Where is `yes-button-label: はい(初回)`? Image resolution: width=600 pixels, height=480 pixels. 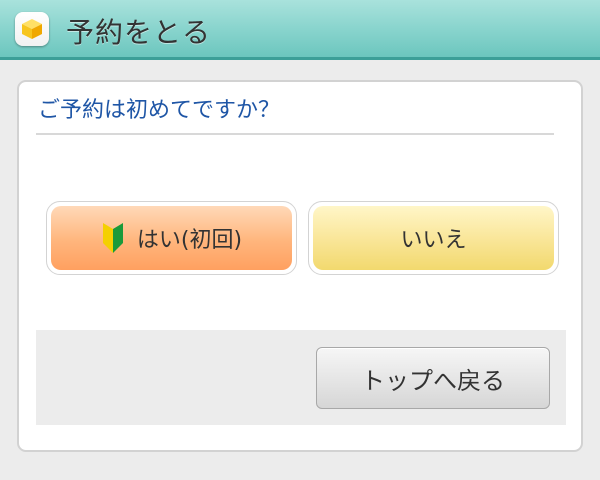
yes-button-label: はい(初回) is located at coordinates (189, 240).